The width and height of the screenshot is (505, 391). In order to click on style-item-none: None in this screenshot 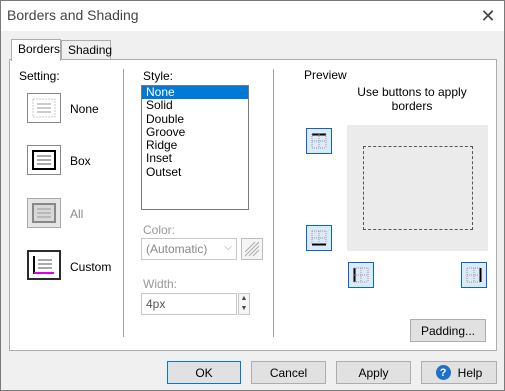, I will do `click(195, 92)`.